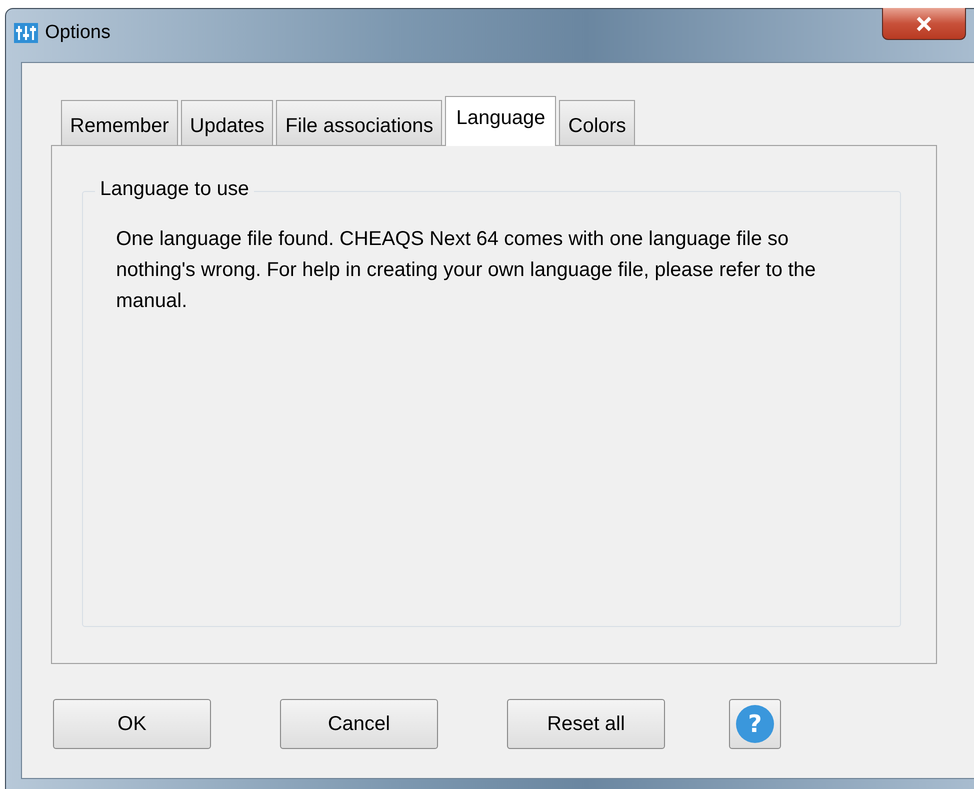  Describe the element at coordinates (132, 724) in the screenshot. I see `dialog-button: OK` at that location.